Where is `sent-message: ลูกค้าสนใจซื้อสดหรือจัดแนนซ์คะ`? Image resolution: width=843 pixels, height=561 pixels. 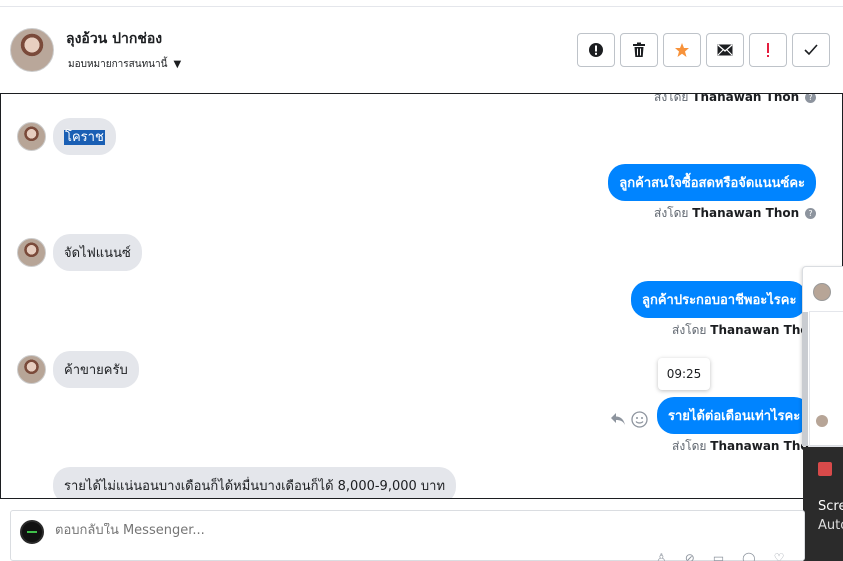 sent-message: ลูกค้าสนใจซื้อสดหรือจัดแนนซ์คะ is located at coordinates (712, 182).